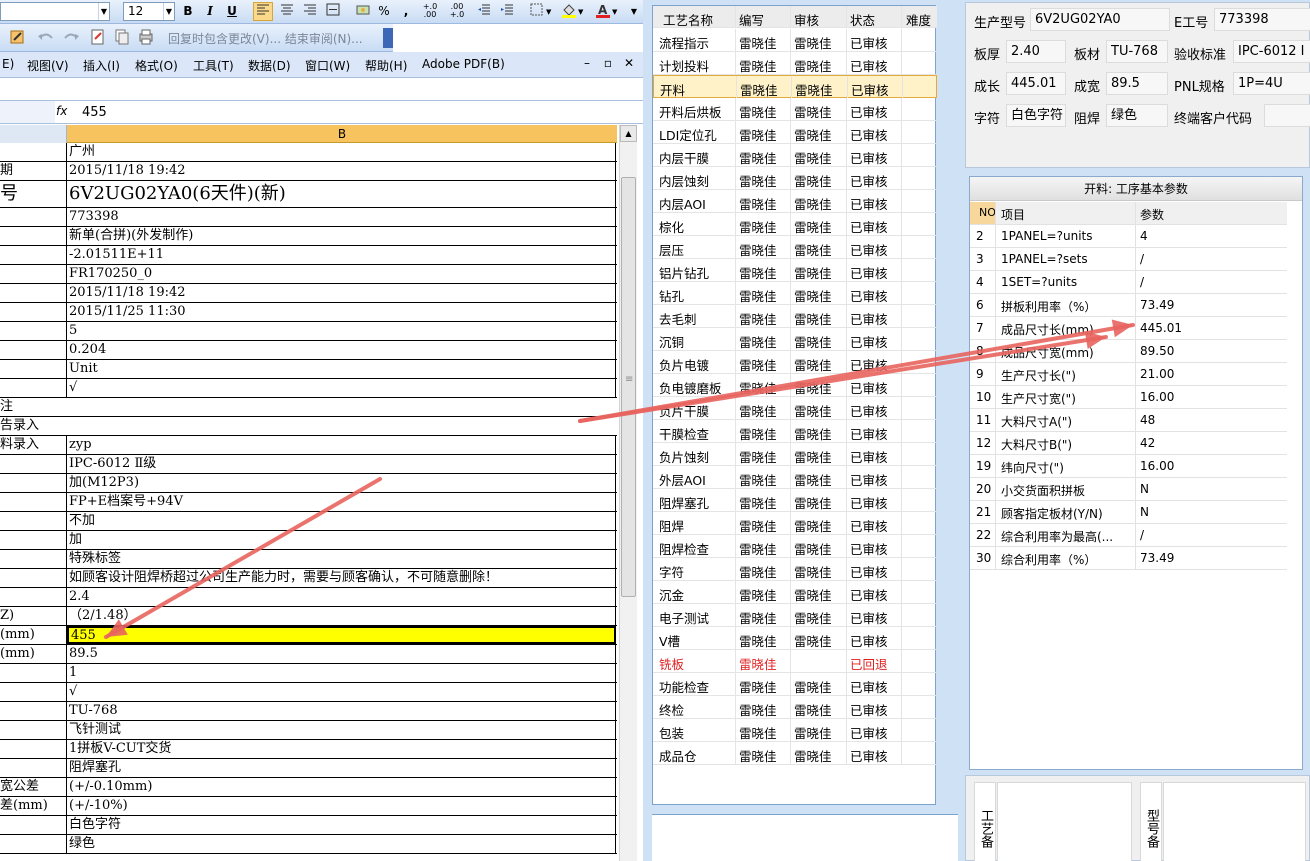  I want to click on params-row: 3 1PANEL=?sets /, so click(1128, 259).